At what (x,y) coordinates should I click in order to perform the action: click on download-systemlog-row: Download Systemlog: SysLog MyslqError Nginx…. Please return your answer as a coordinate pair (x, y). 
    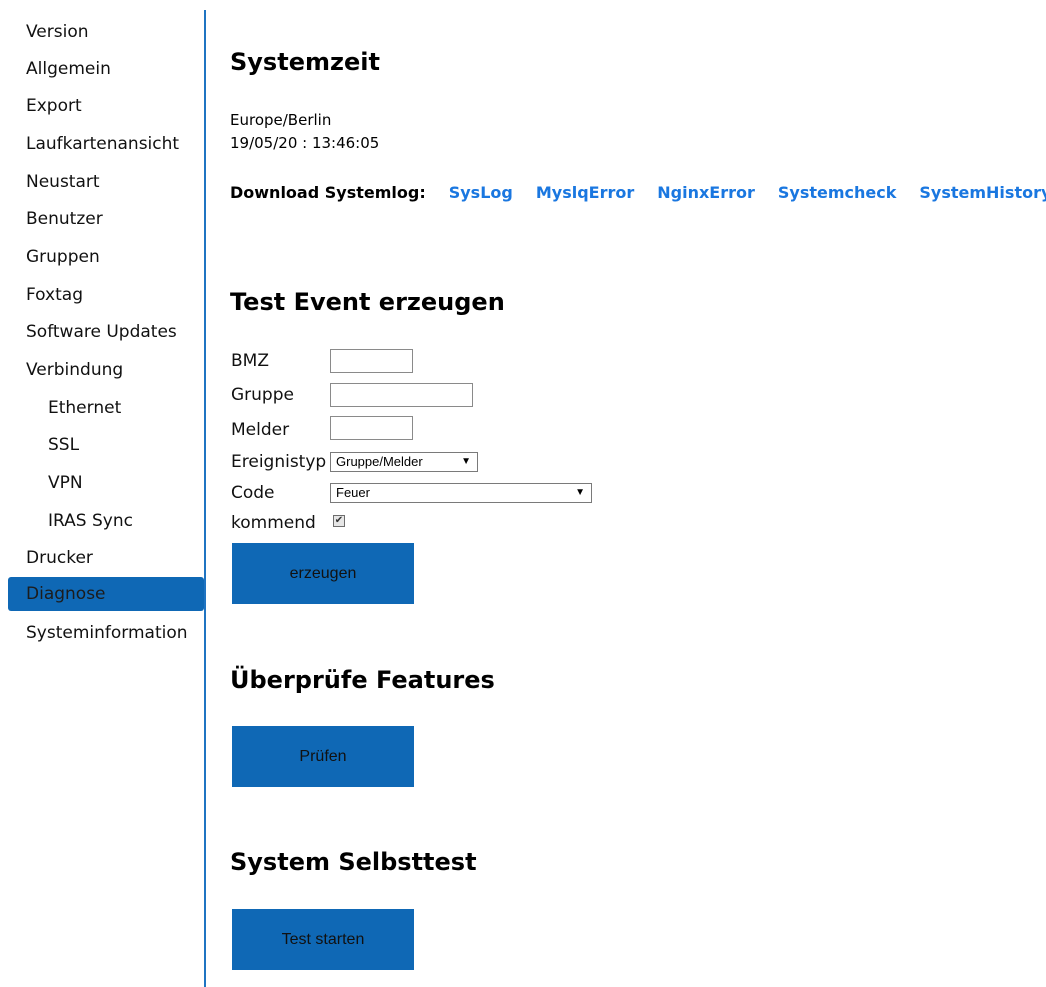
    Looking at the image, I should click on (638, 192).